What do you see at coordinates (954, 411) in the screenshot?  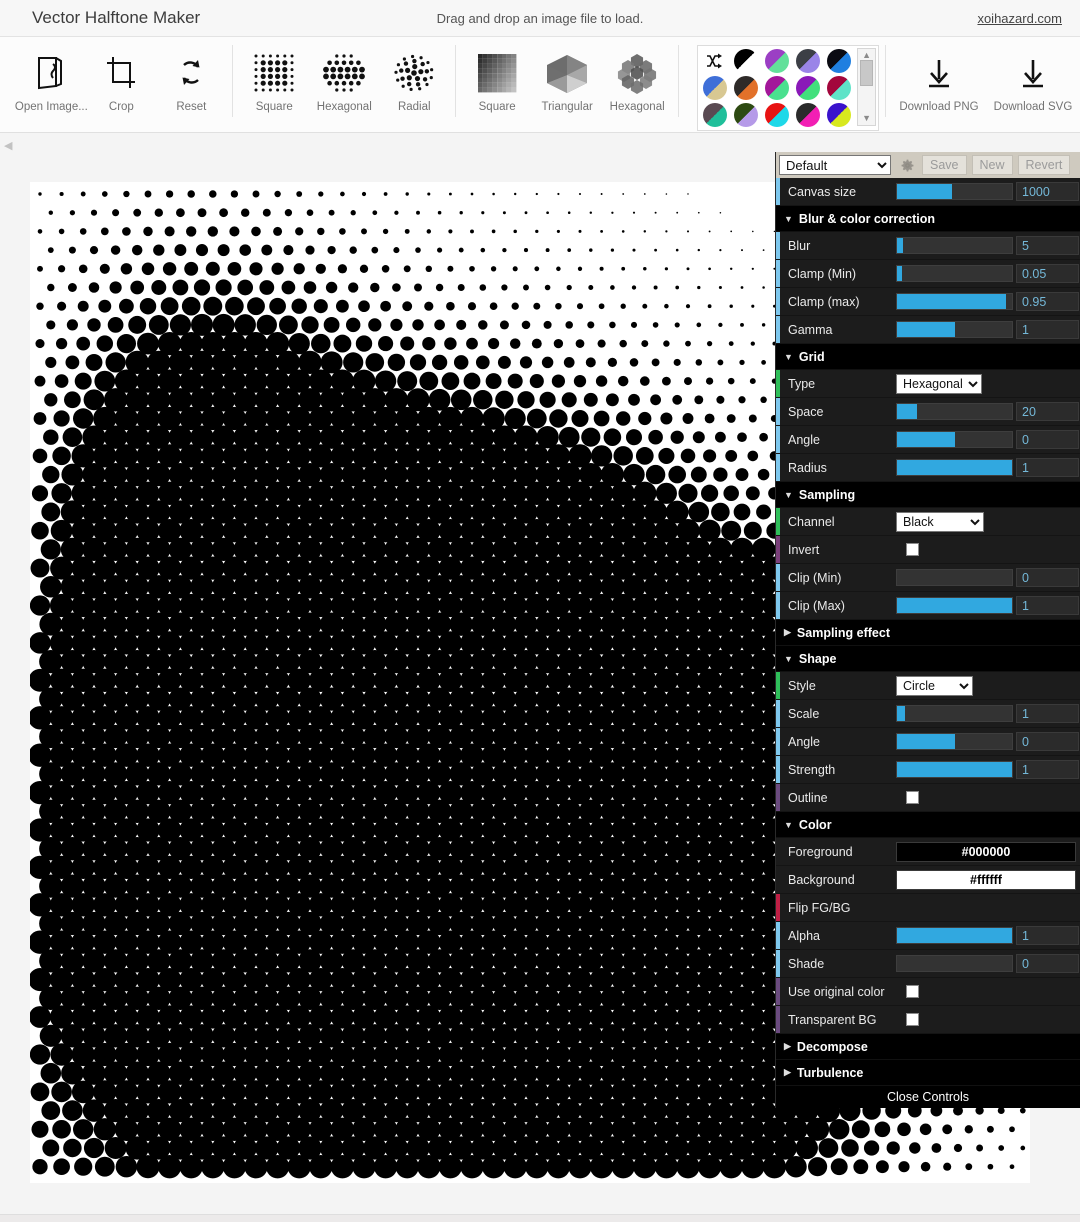 I see `slider-space` at bounding box center [954, 411].